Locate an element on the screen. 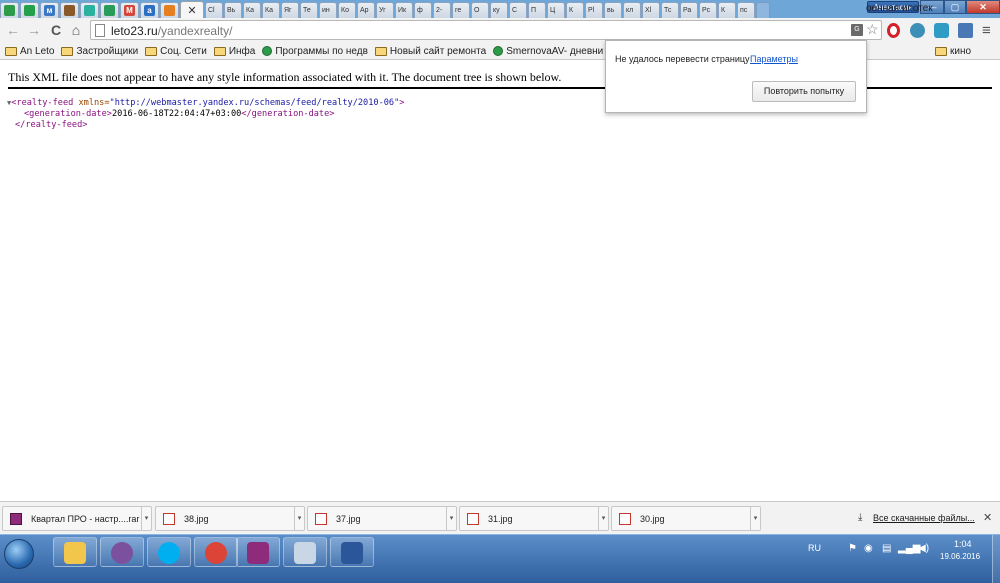  browser-tab: пс is located at coordinates (746, 10).